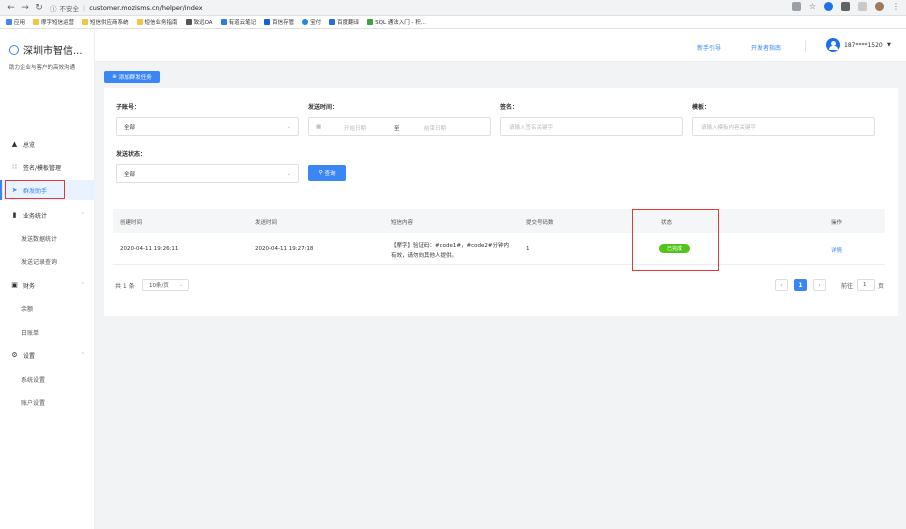  Describe the element at coordinates (125, 286) in the screenshot. I see `total-count: 共 1 条` at that location.